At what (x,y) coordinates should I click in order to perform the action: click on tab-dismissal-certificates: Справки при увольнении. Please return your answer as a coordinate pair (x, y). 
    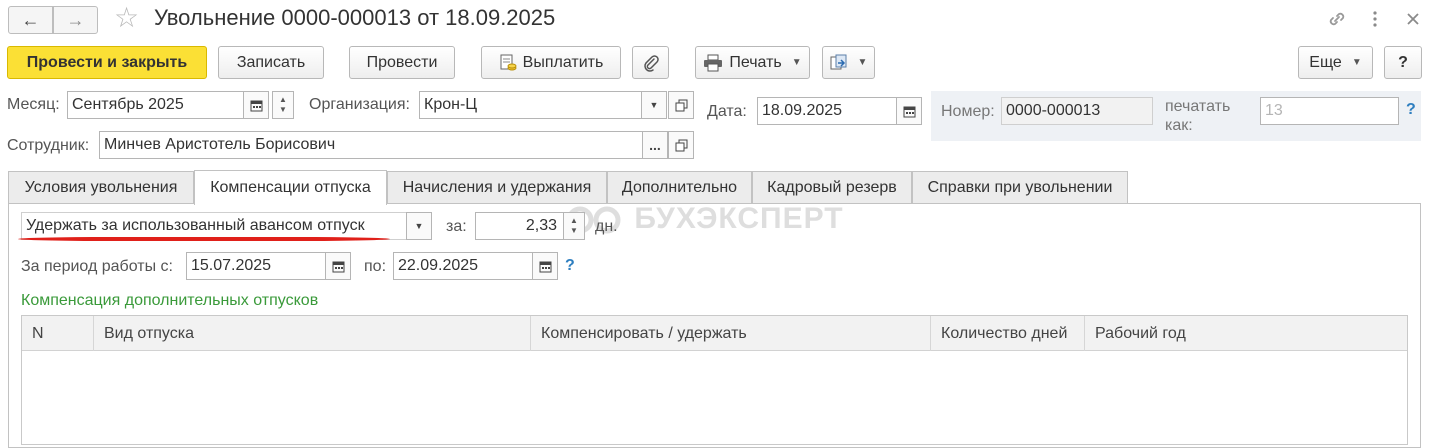
    Looking at the image, I should click on (1020, 187).